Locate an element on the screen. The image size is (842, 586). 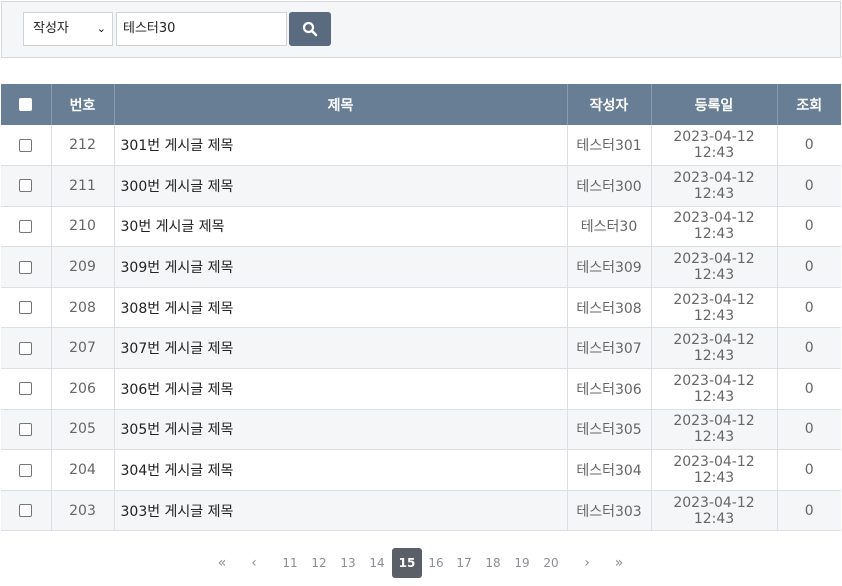
post-author: 테스터305 is located at coordinates (609, 430).